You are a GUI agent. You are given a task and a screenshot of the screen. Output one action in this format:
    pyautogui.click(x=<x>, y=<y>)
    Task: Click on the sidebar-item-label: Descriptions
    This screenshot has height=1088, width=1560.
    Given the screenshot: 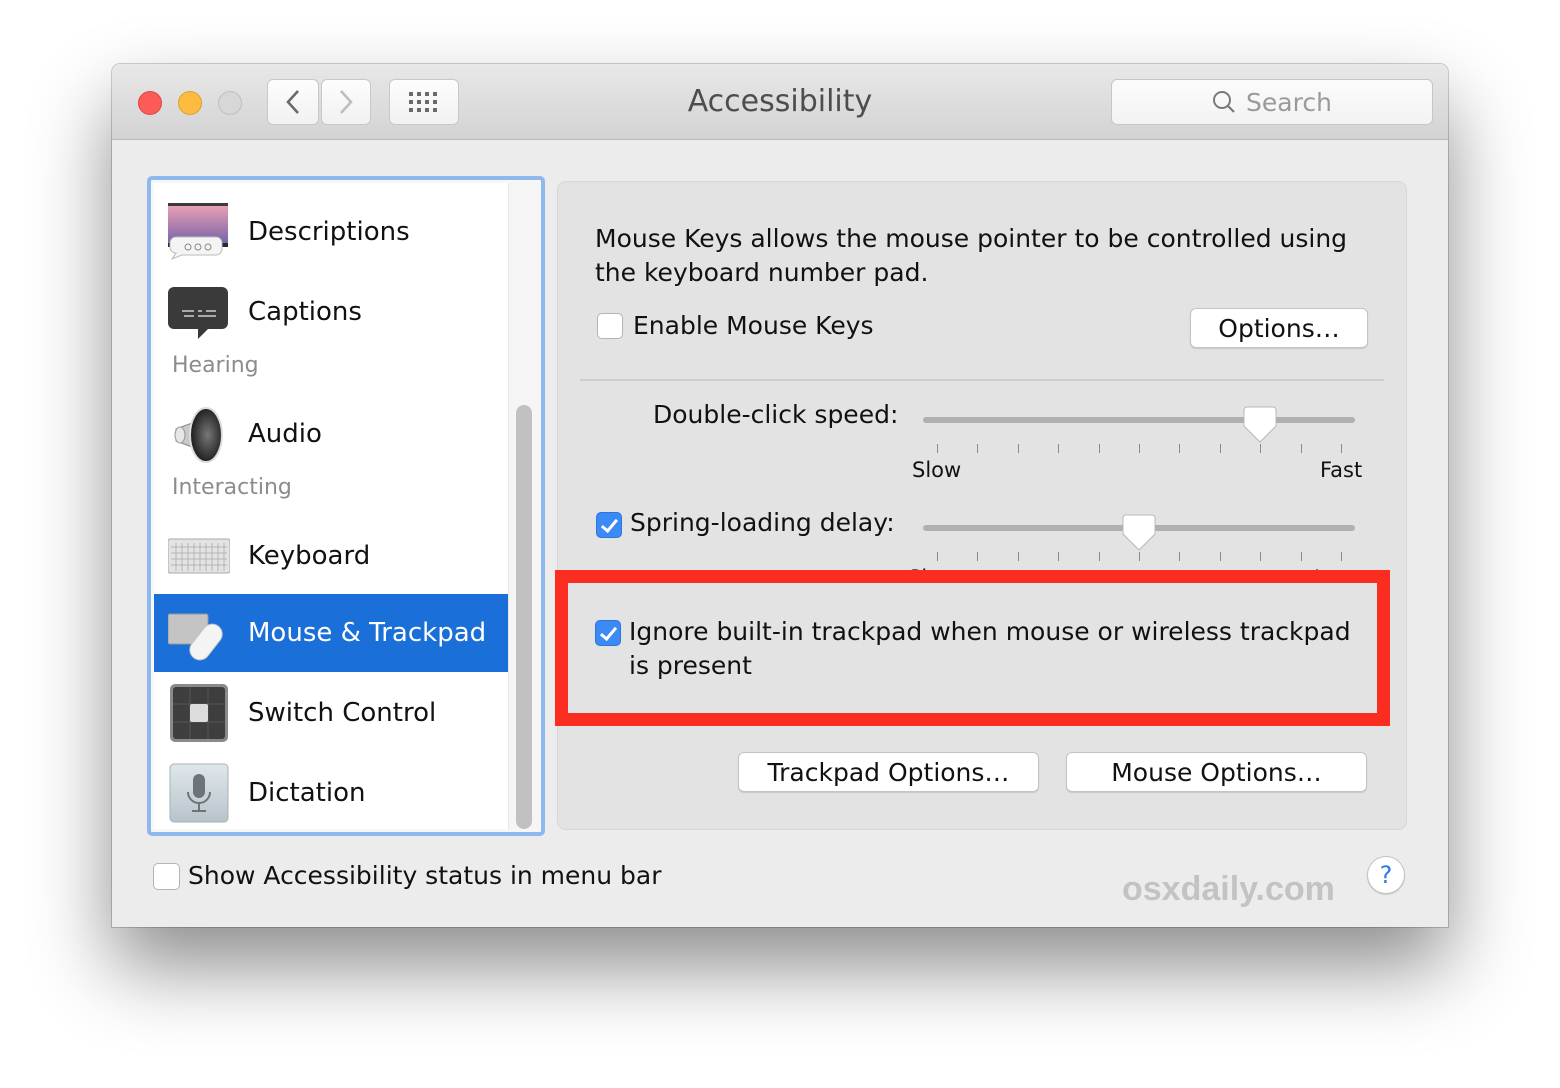 What is the action you would take?
    pyautogui.click(x=329, y=232)
    